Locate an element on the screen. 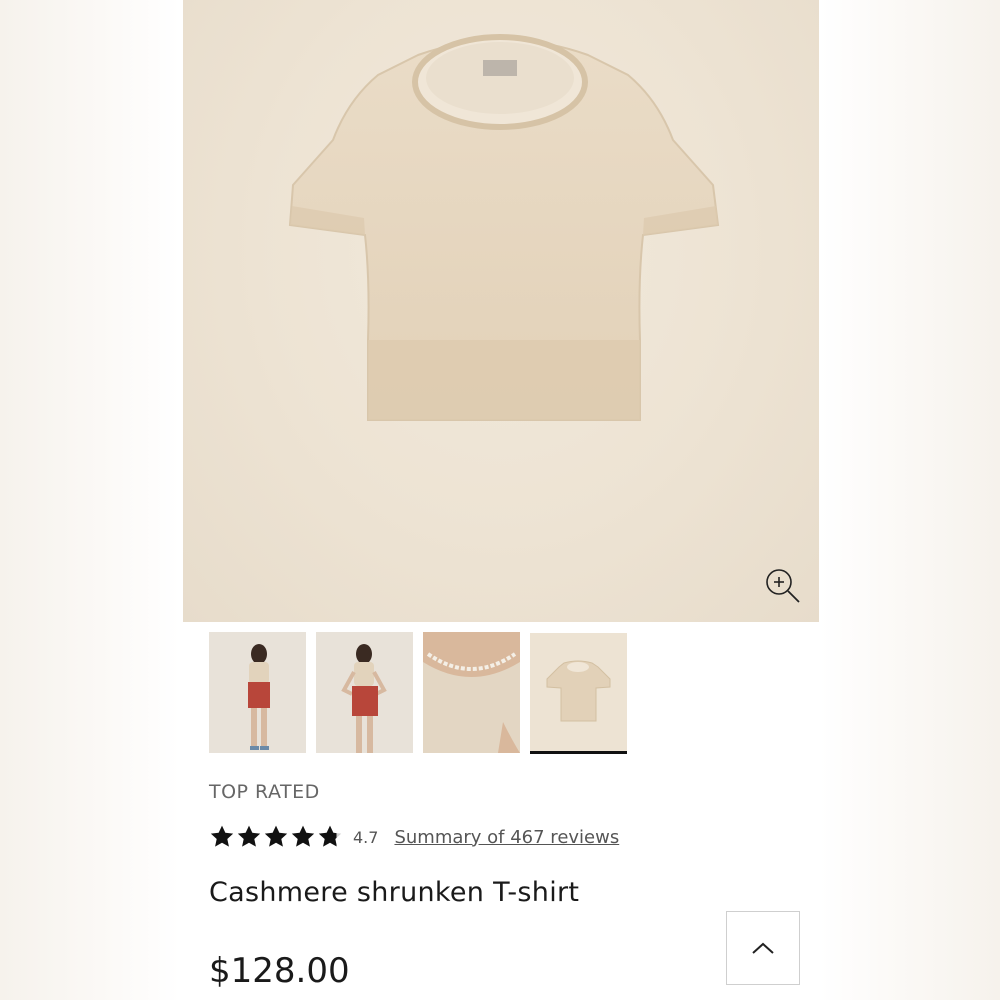 Image resolution: width=1000 pixels, height=1000 pixels. product-title: Cashmere shrunken T-shirt is located at coordinates (394, 892).